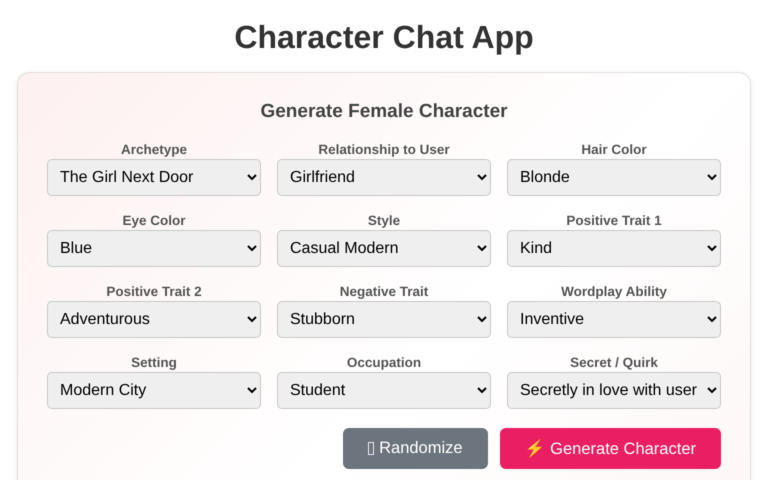 This screenshot has height=480, width=768. What do you see at coordinates (415, 448) in the screenshot?
I see `randomize-button: Randomize` at bounding box center [415, 448].